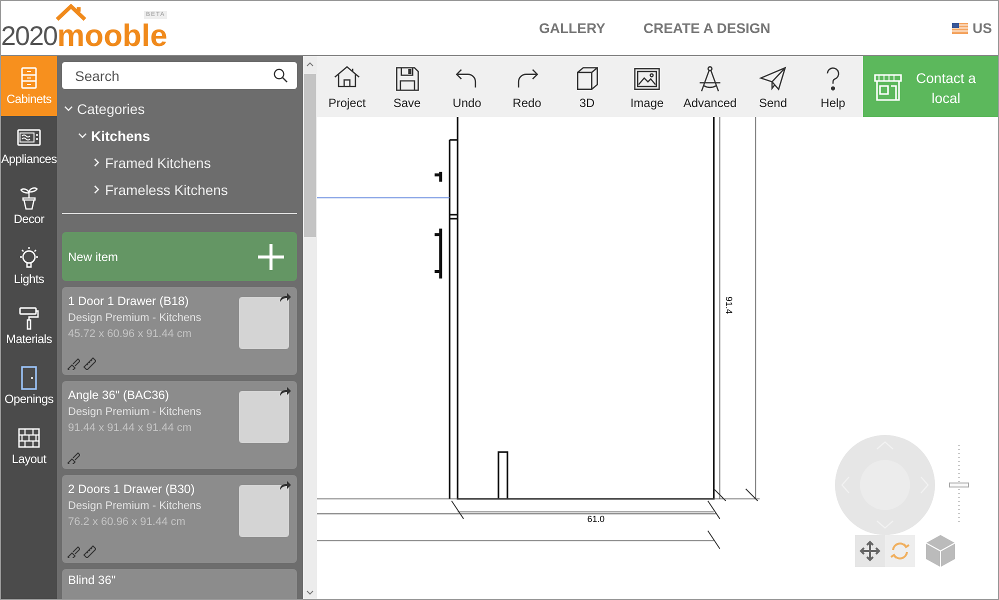 This screenshot has width=999, height=600. I want to click on nav-link: CREATE A DESIGN, so click(706, 28).